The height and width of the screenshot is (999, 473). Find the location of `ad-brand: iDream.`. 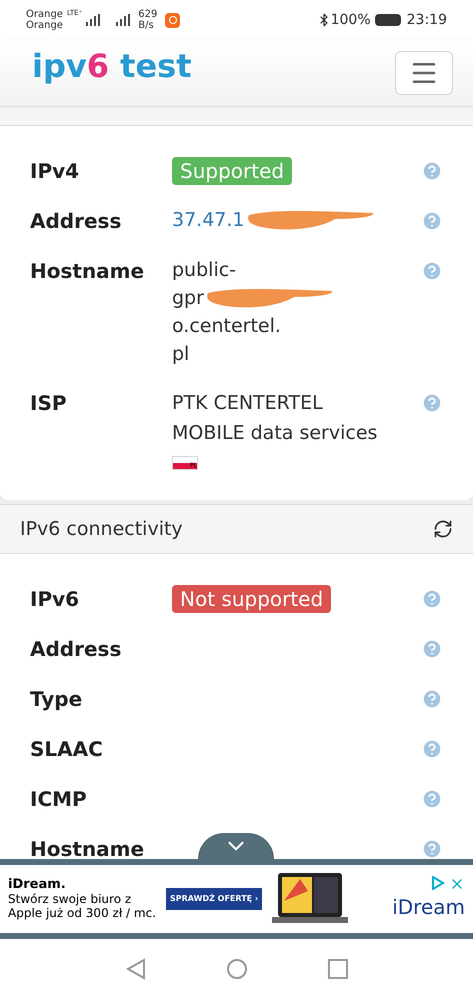

ad-brand: iDream. is located at coordinates (37, 885).